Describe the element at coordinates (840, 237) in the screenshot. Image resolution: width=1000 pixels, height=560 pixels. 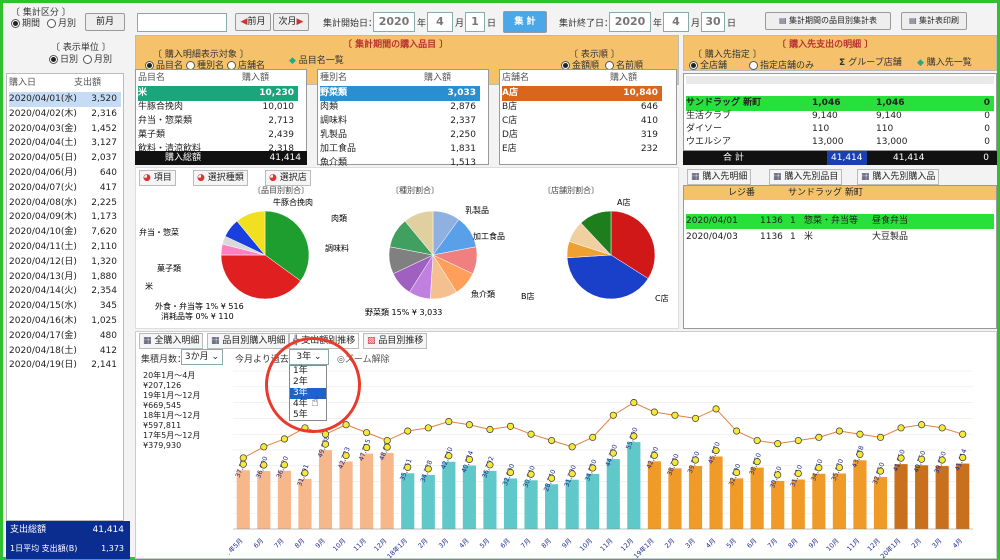
I see `detail-row: 2020/04/03 1136 1 米 大豆製品` at that location.